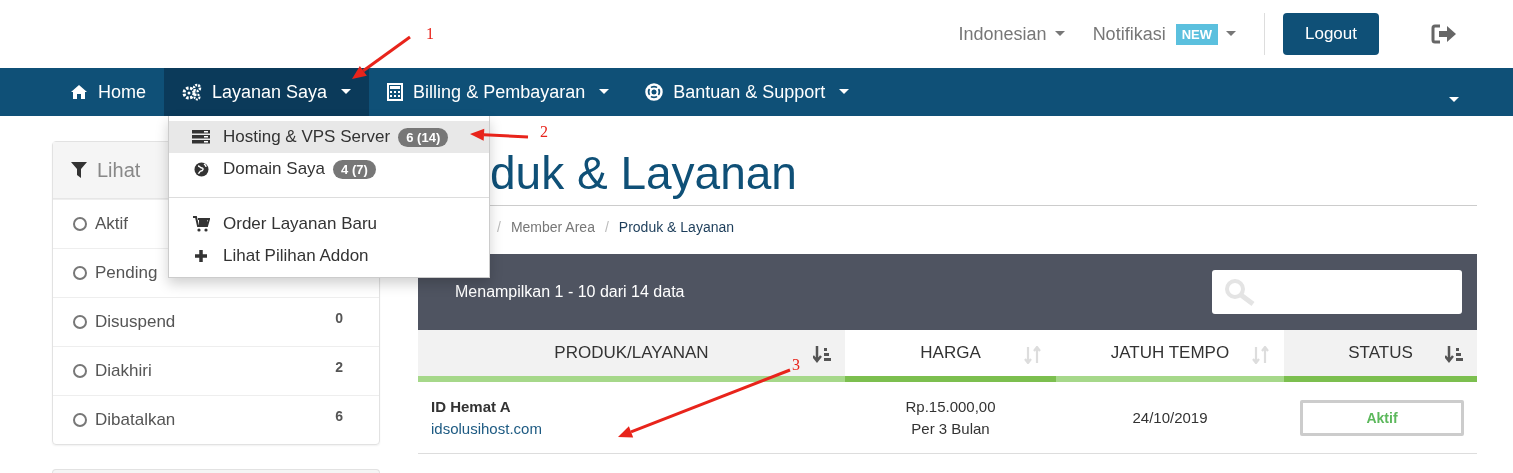 This screenshot has width=1513, height=473. I want to click on column-header: HARGA, so click(950, 356).